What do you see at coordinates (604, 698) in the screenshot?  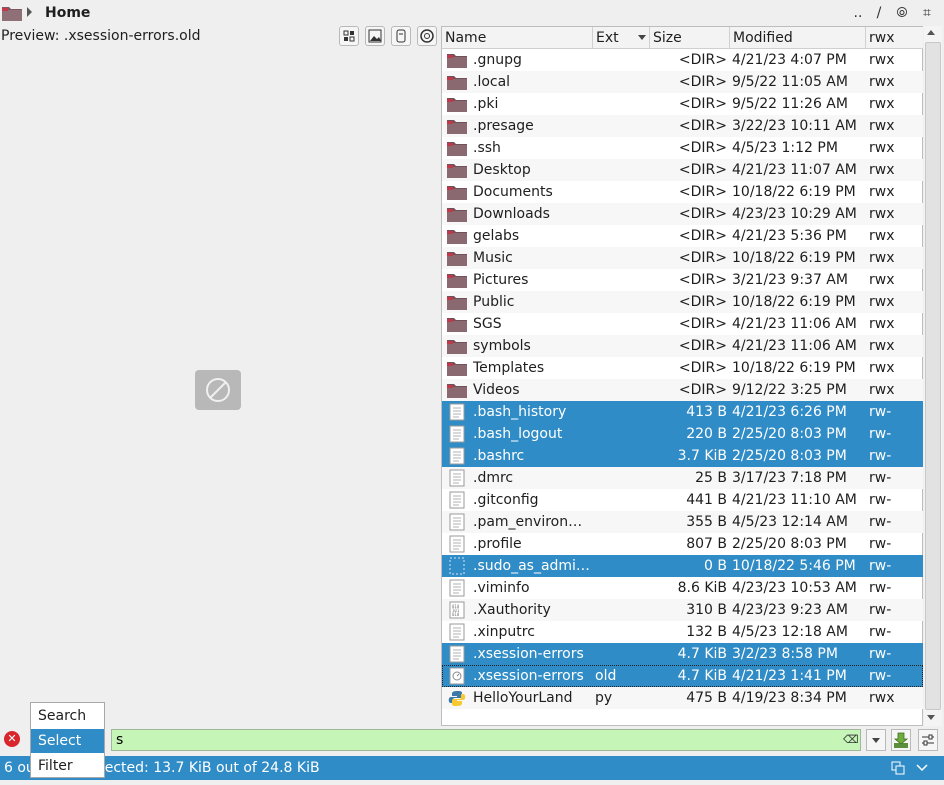 I see `file-ext: py` at bounding box center [604, 698].